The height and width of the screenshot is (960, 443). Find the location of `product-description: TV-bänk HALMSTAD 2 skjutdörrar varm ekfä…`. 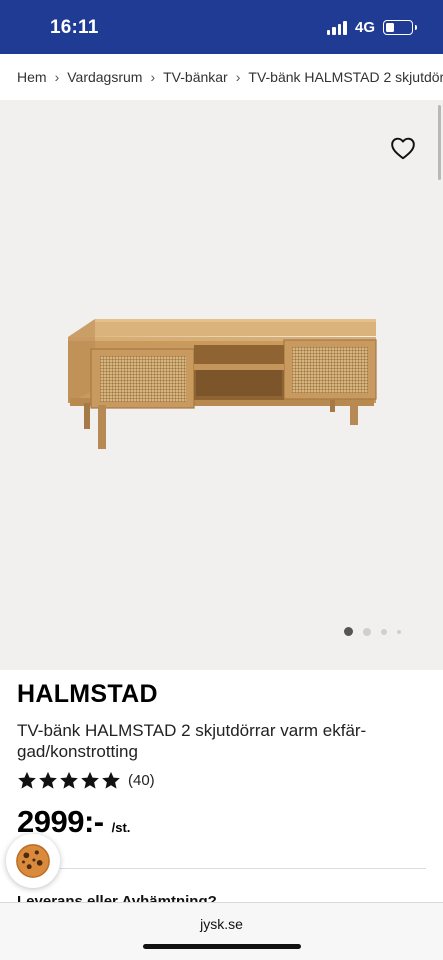

product-description: TV-bänk HALMSTAD 2 skjutdörrar varm ekfä… is located at coordinates (192, 741).